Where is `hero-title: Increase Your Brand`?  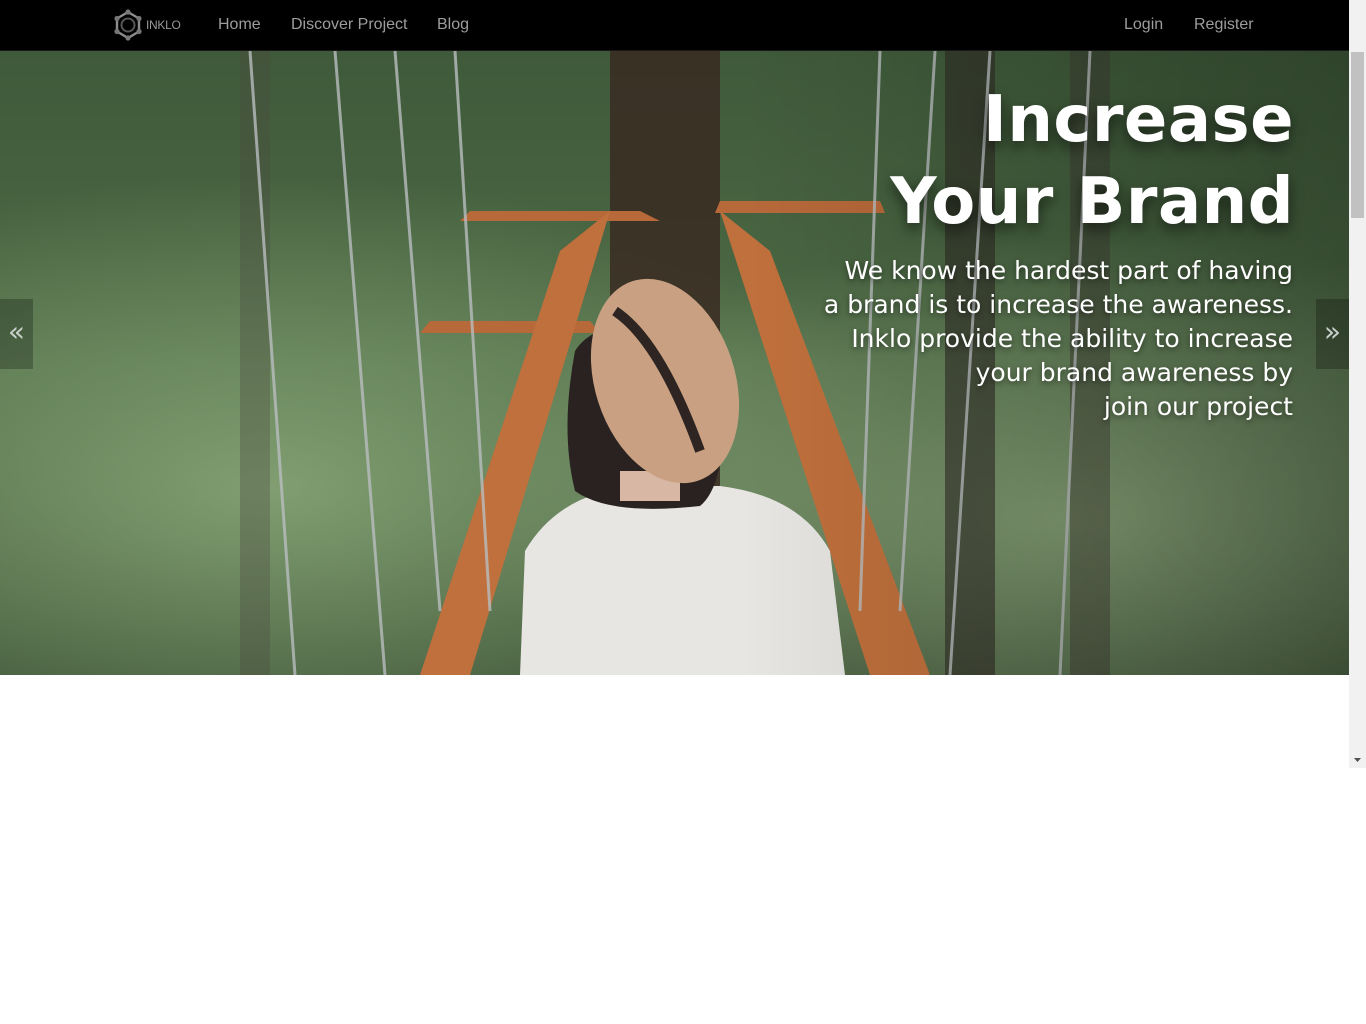 hero-title: Increase Your Brand is located at coordinates (1092, 161).